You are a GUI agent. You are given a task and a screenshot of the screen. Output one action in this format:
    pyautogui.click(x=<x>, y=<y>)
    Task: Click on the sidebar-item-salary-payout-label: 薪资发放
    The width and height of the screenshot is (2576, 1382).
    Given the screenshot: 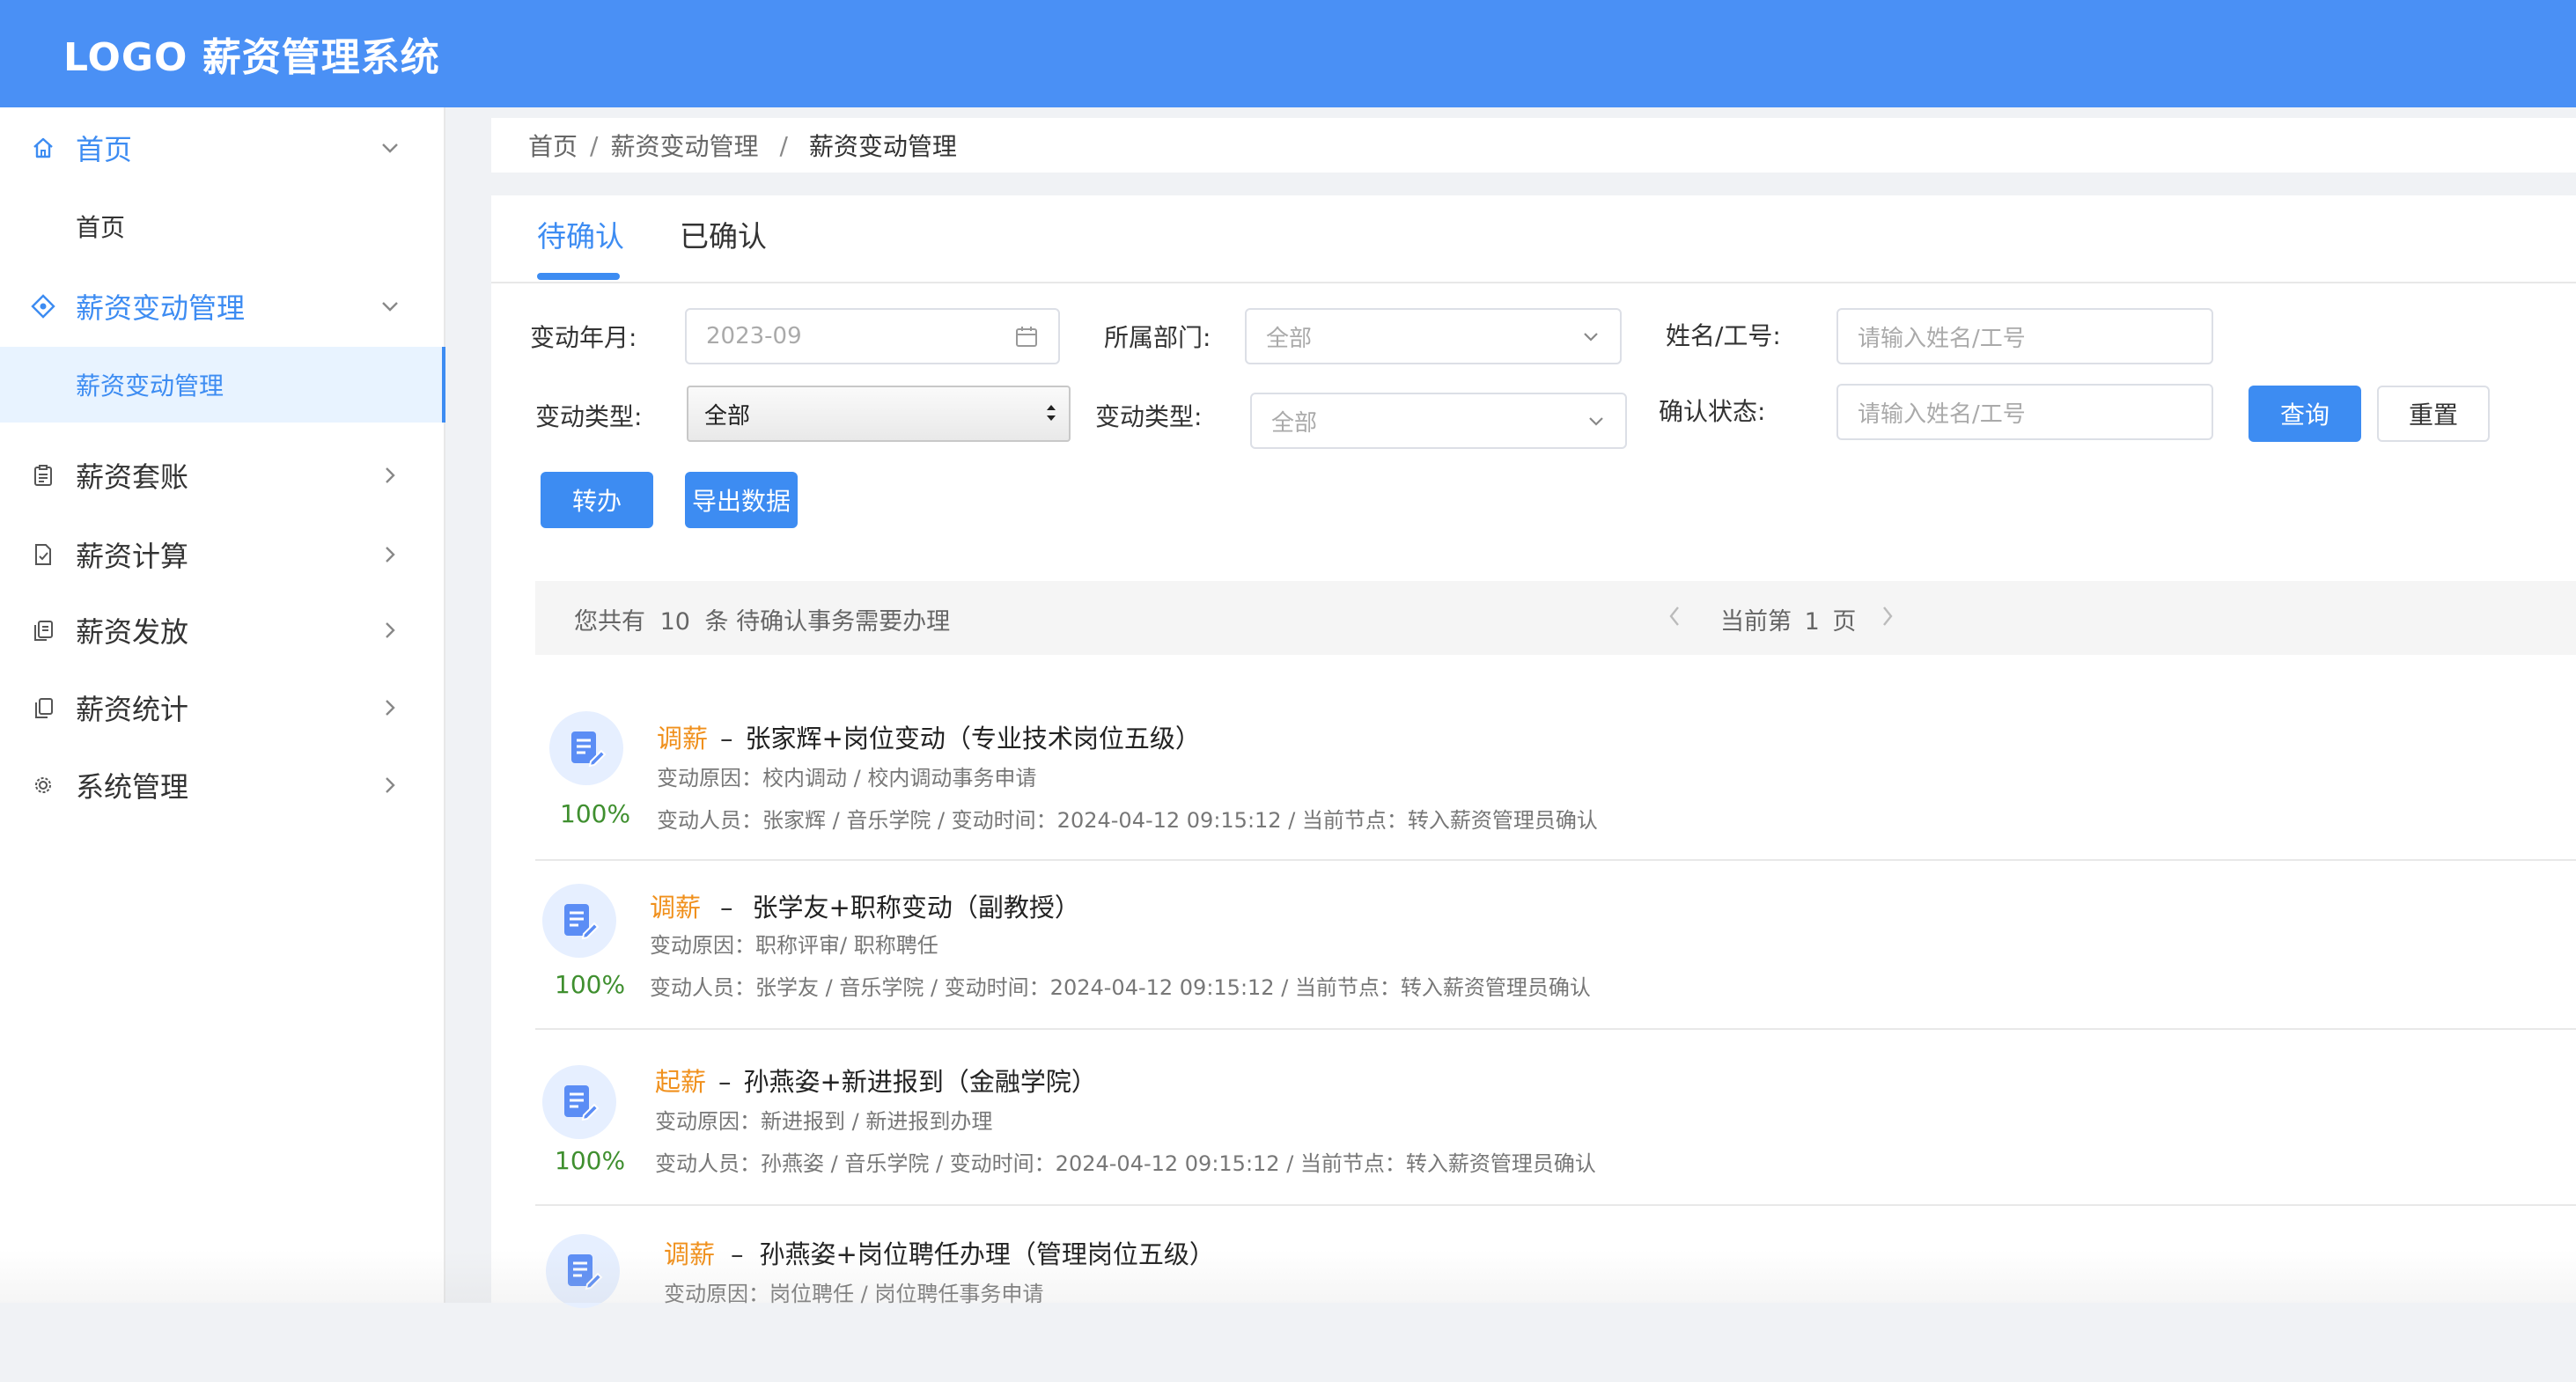 What is the action you would take?
    pyautogui.click(x=132, y=632)
    